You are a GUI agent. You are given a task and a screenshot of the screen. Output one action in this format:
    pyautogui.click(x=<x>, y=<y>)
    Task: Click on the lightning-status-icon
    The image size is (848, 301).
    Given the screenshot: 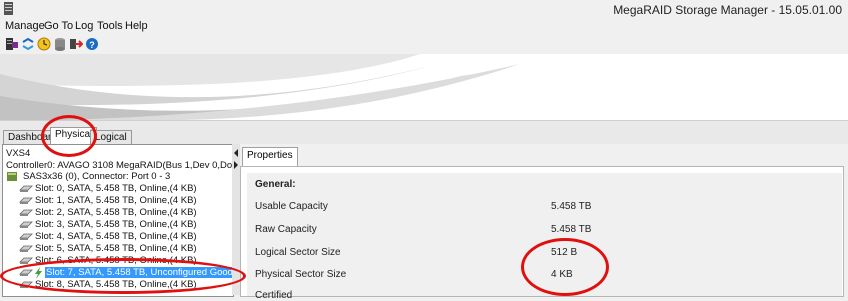 What is the action you would take?
    pyautogui.click(x=38, y=273)
    